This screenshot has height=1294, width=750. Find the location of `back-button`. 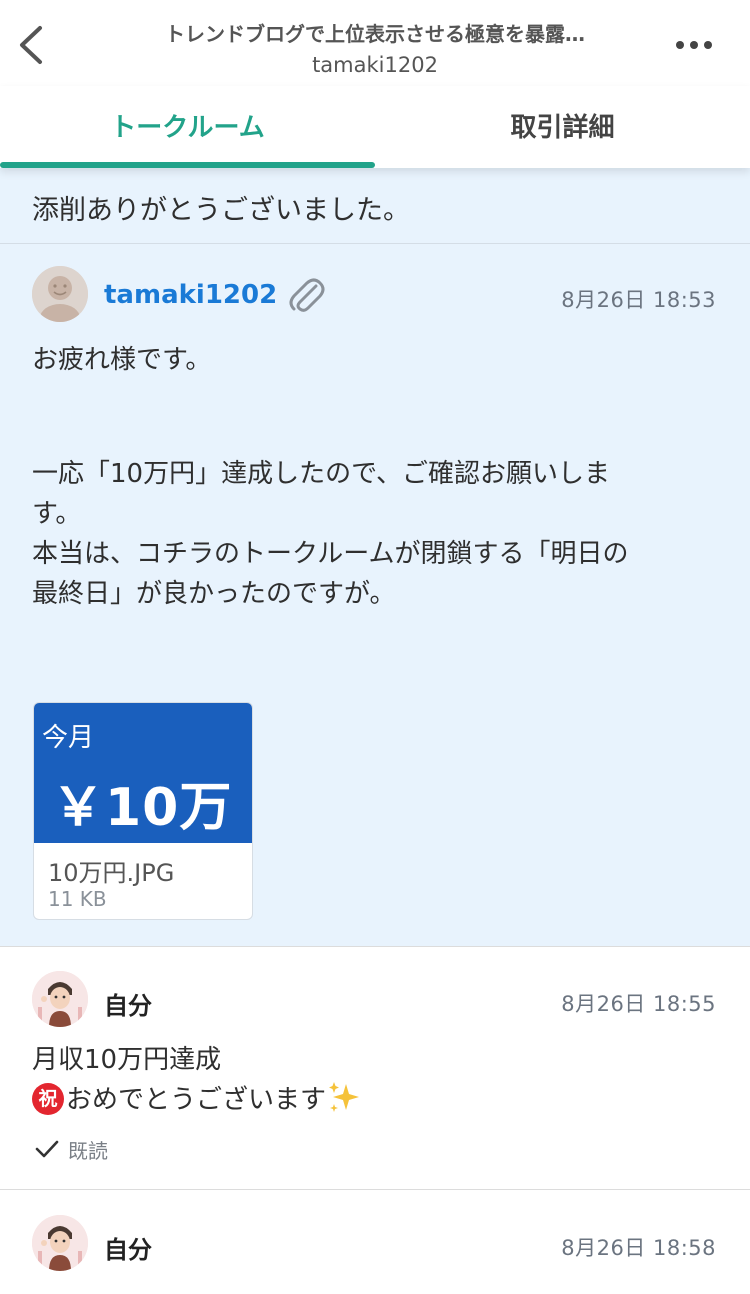

back-button is located at coordinates (34, 45).